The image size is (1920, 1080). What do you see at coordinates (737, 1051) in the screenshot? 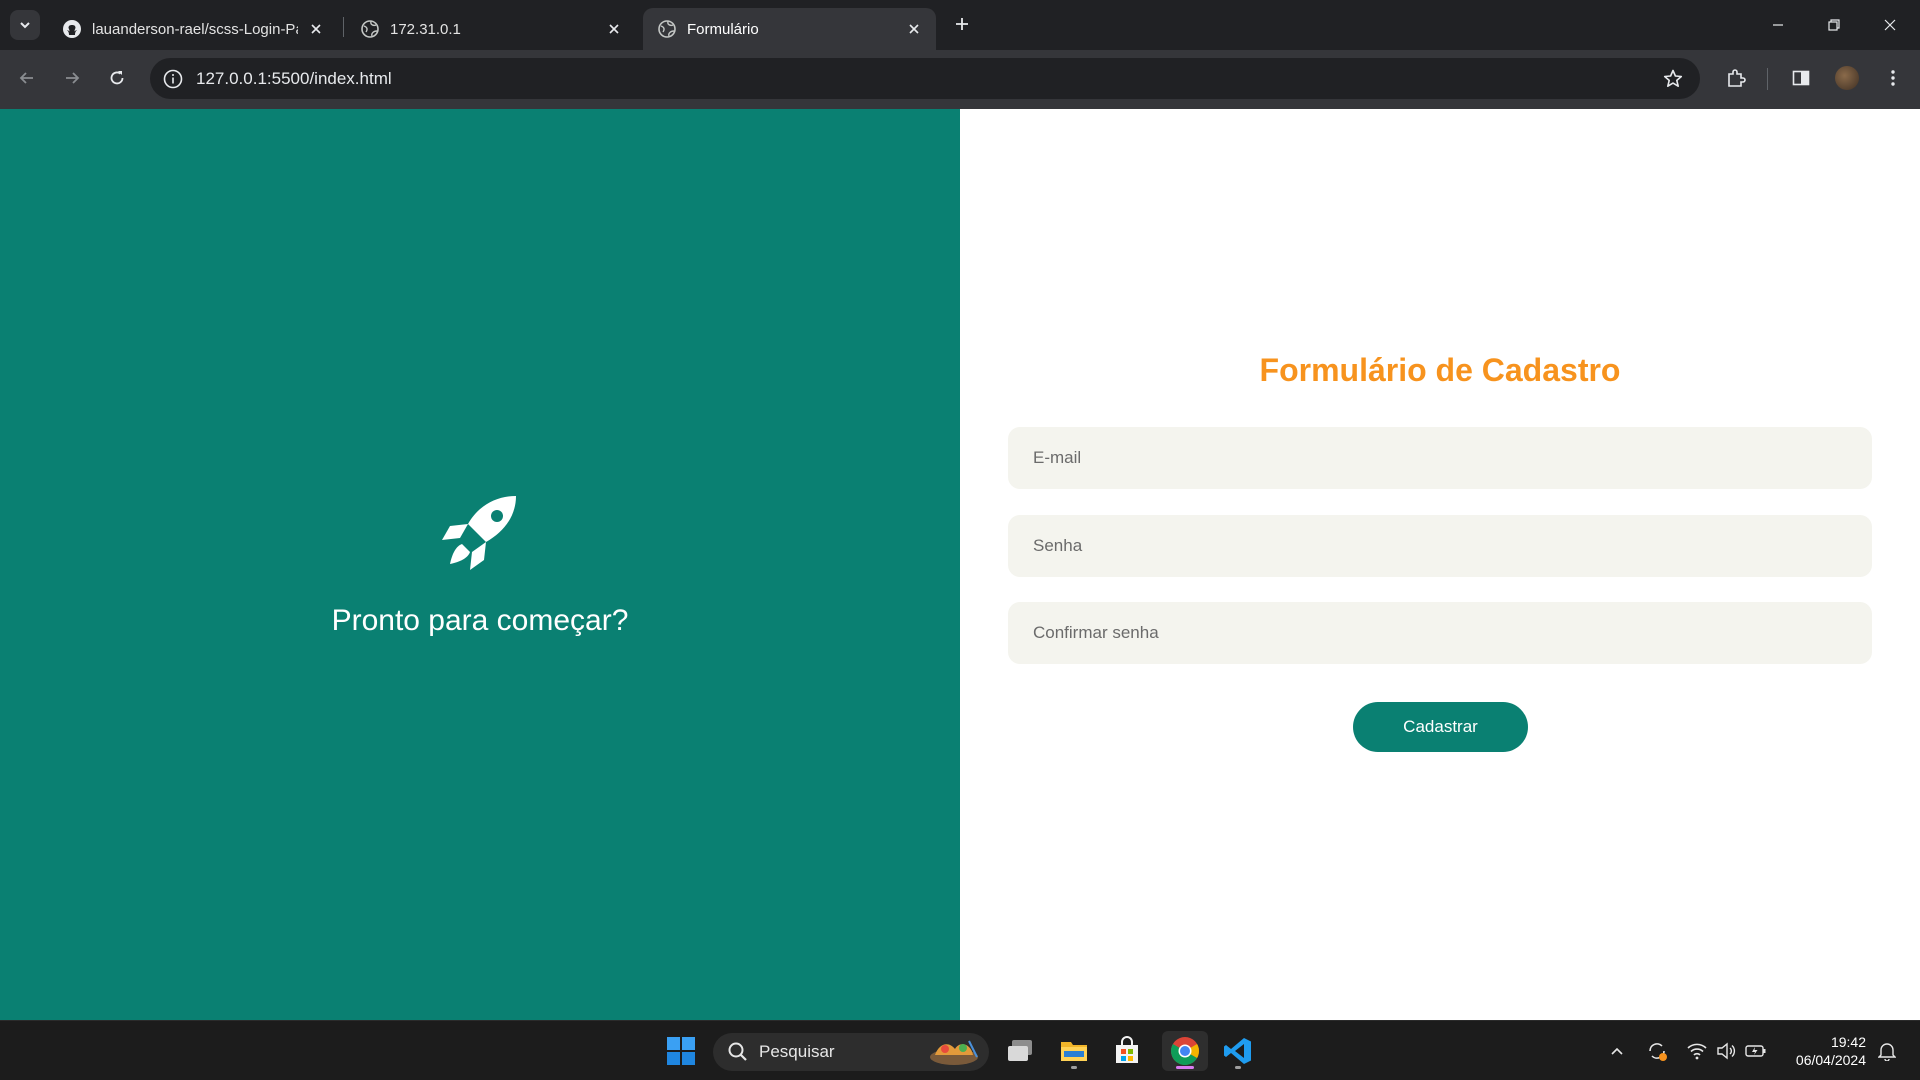
I see `search-icon` at bounding box center [737, 1051].